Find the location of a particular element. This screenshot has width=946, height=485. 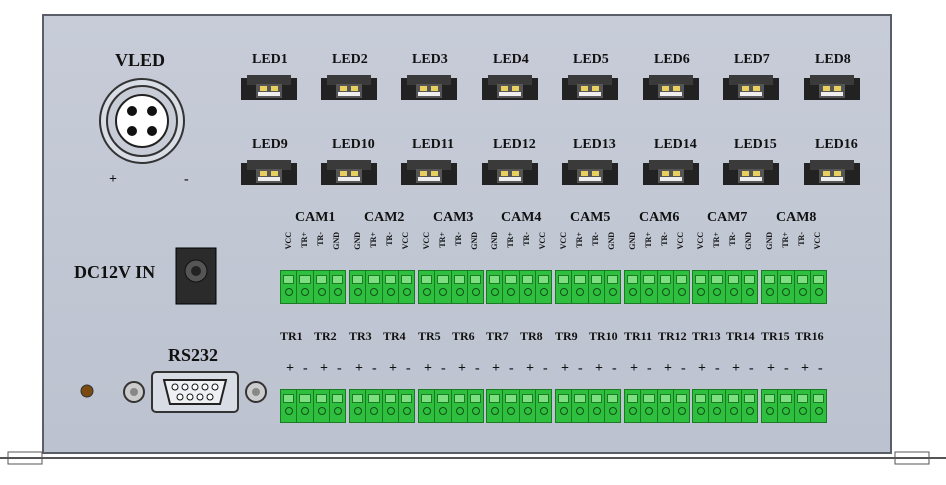

dc-jack is located at coordinates (196, 276).